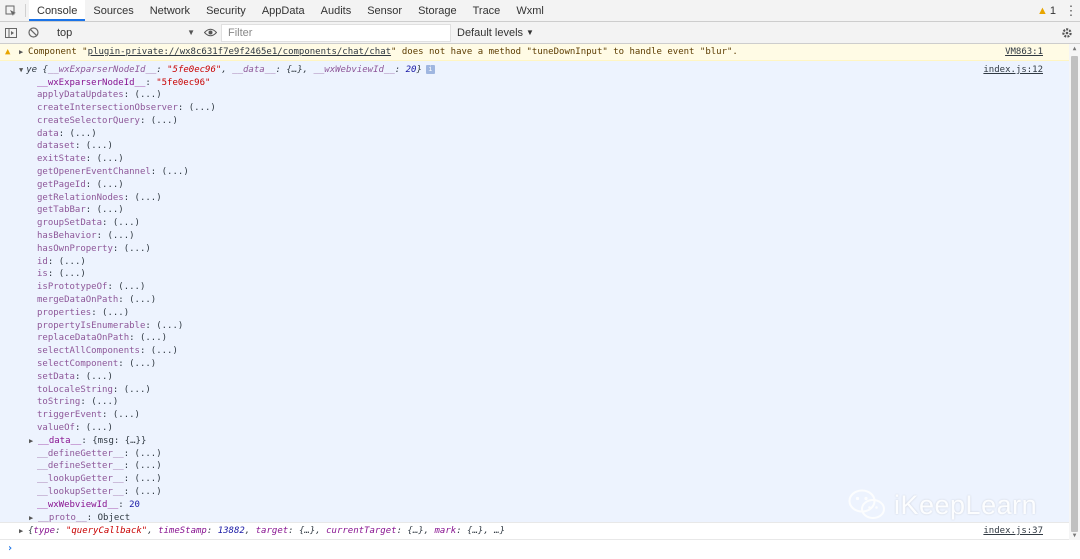  I want to click on warning-counter: ▲ 1, so click(1049, 10).